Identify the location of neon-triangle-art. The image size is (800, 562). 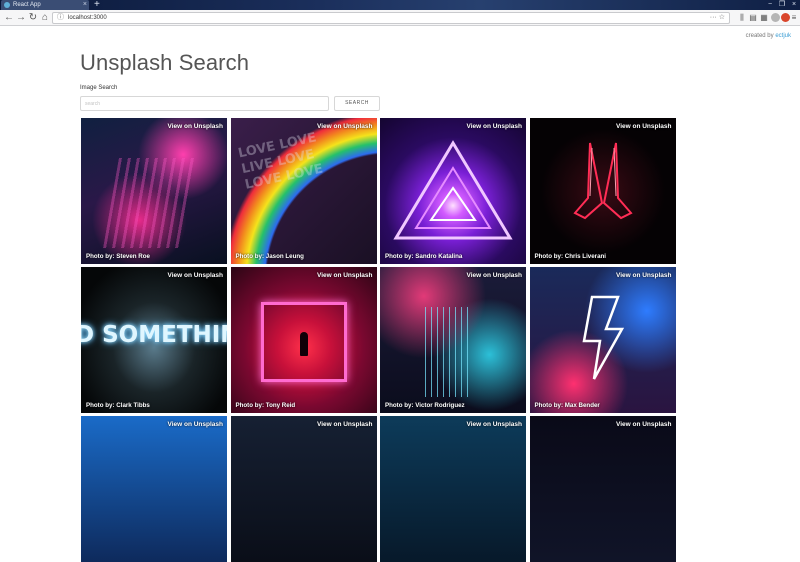
(453, 190).